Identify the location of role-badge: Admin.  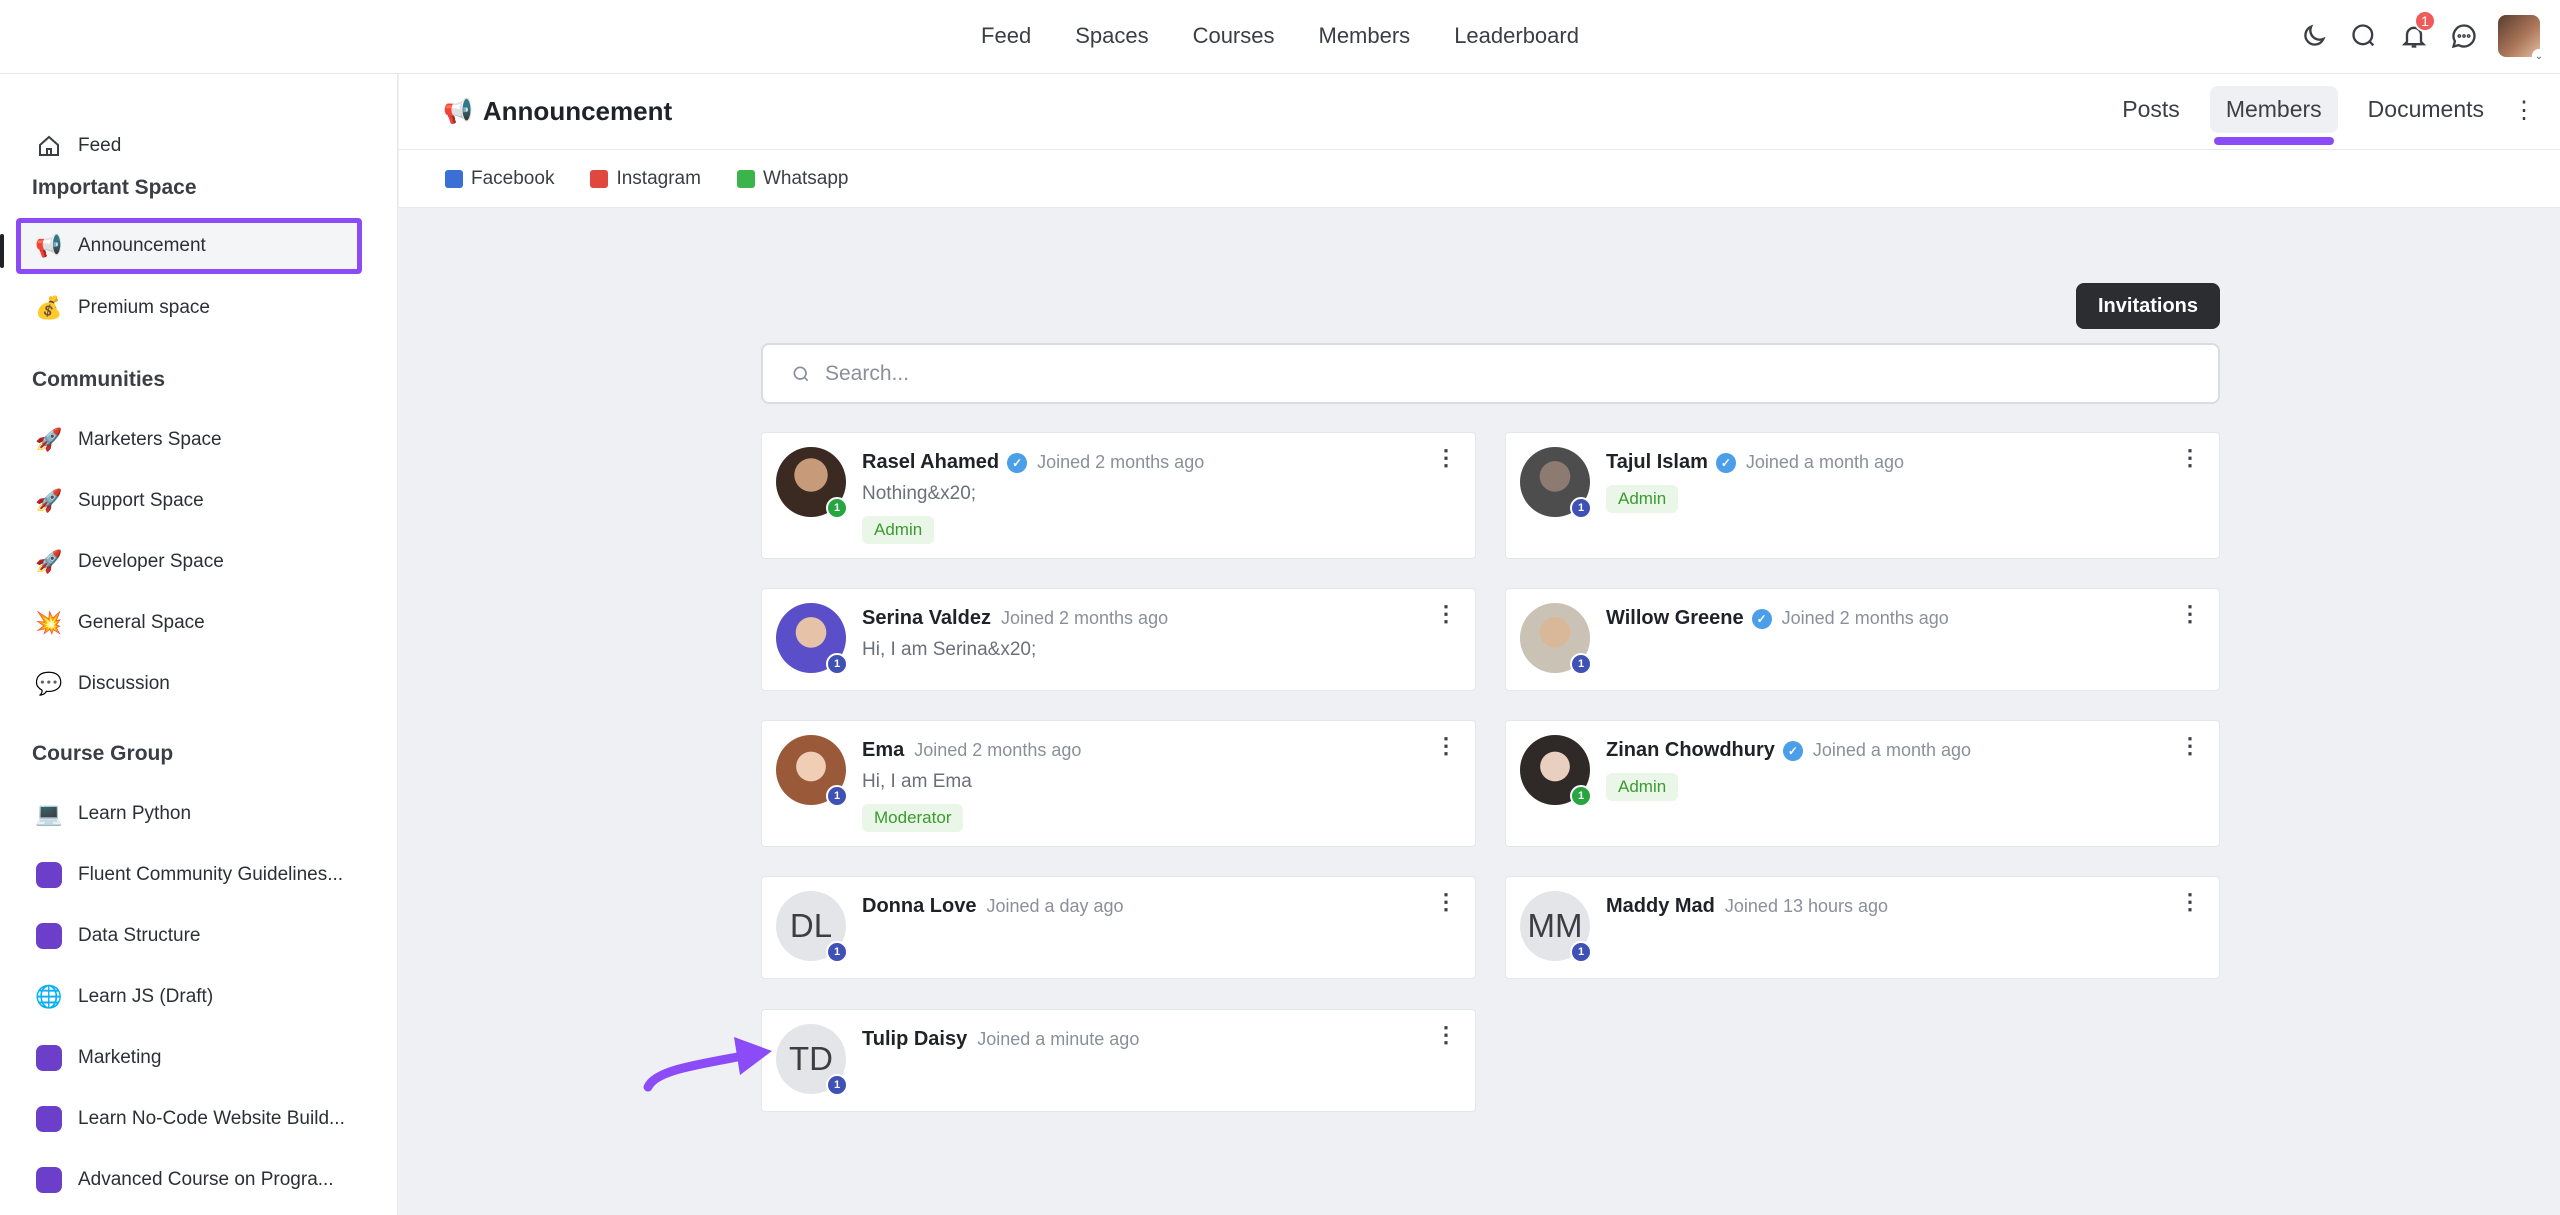
(898, 530).